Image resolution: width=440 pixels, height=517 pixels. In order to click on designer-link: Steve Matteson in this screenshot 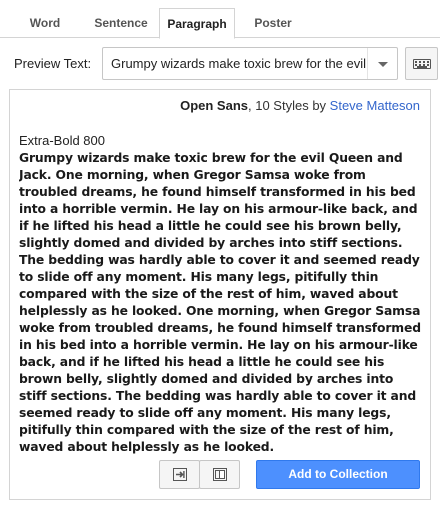, I will do `click(375, 105)`.